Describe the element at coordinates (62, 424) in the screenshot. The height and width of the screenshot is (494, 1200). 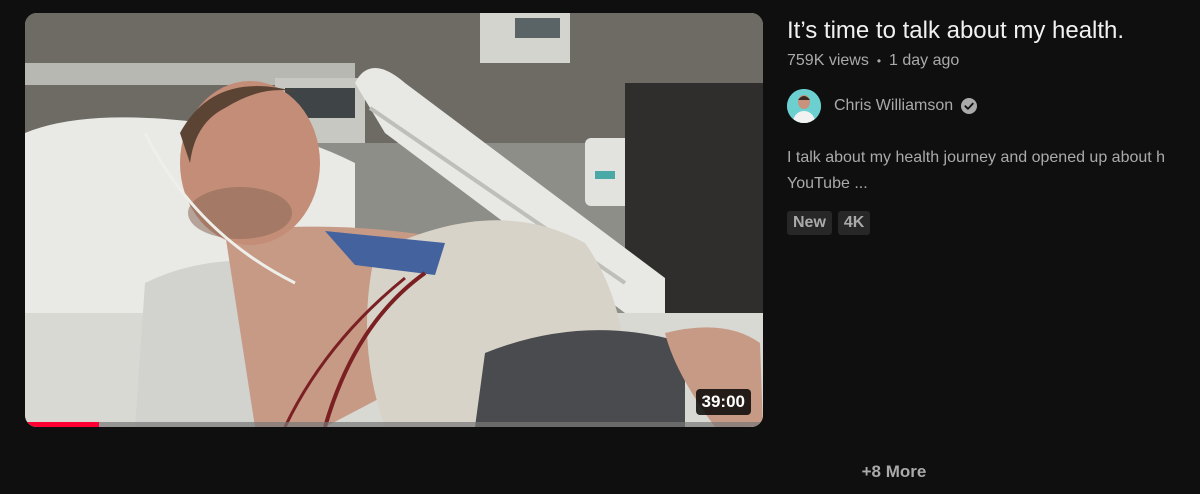
I see `watch-progress-fill` at that location.